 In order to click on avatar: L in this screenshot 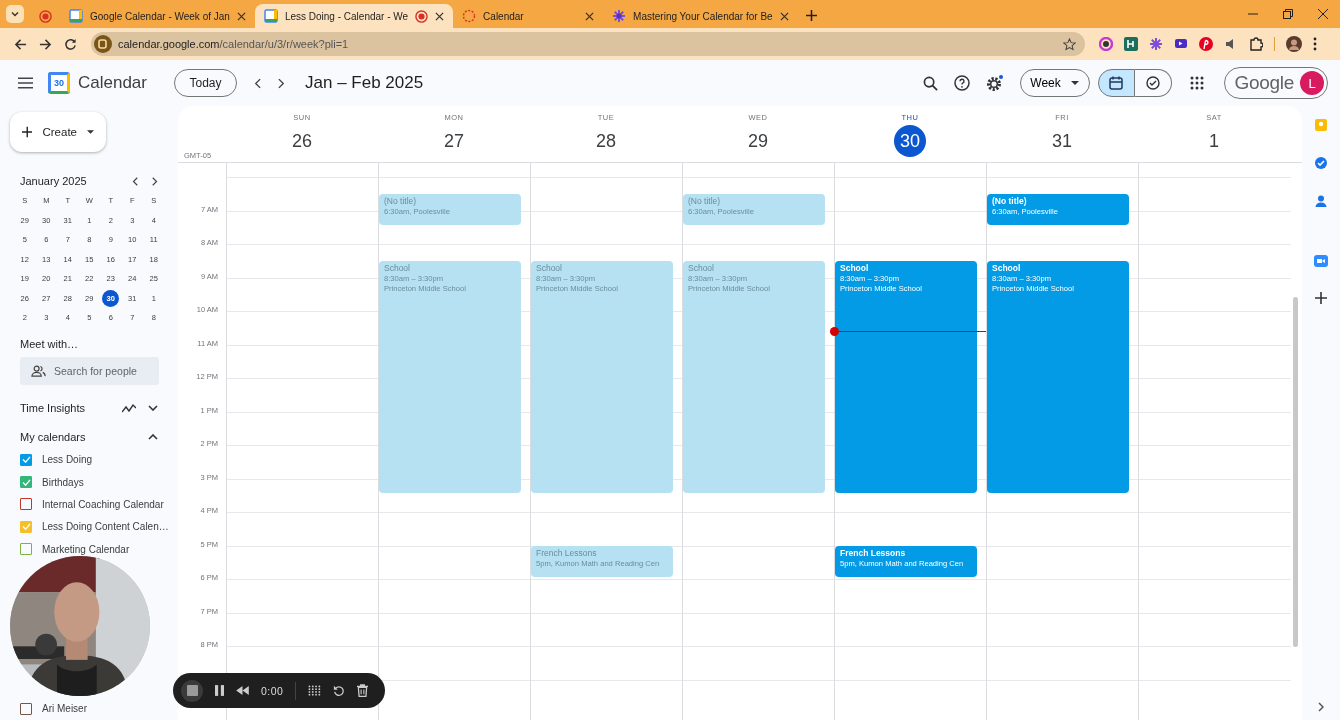, I will do `click(1312, 83)`.